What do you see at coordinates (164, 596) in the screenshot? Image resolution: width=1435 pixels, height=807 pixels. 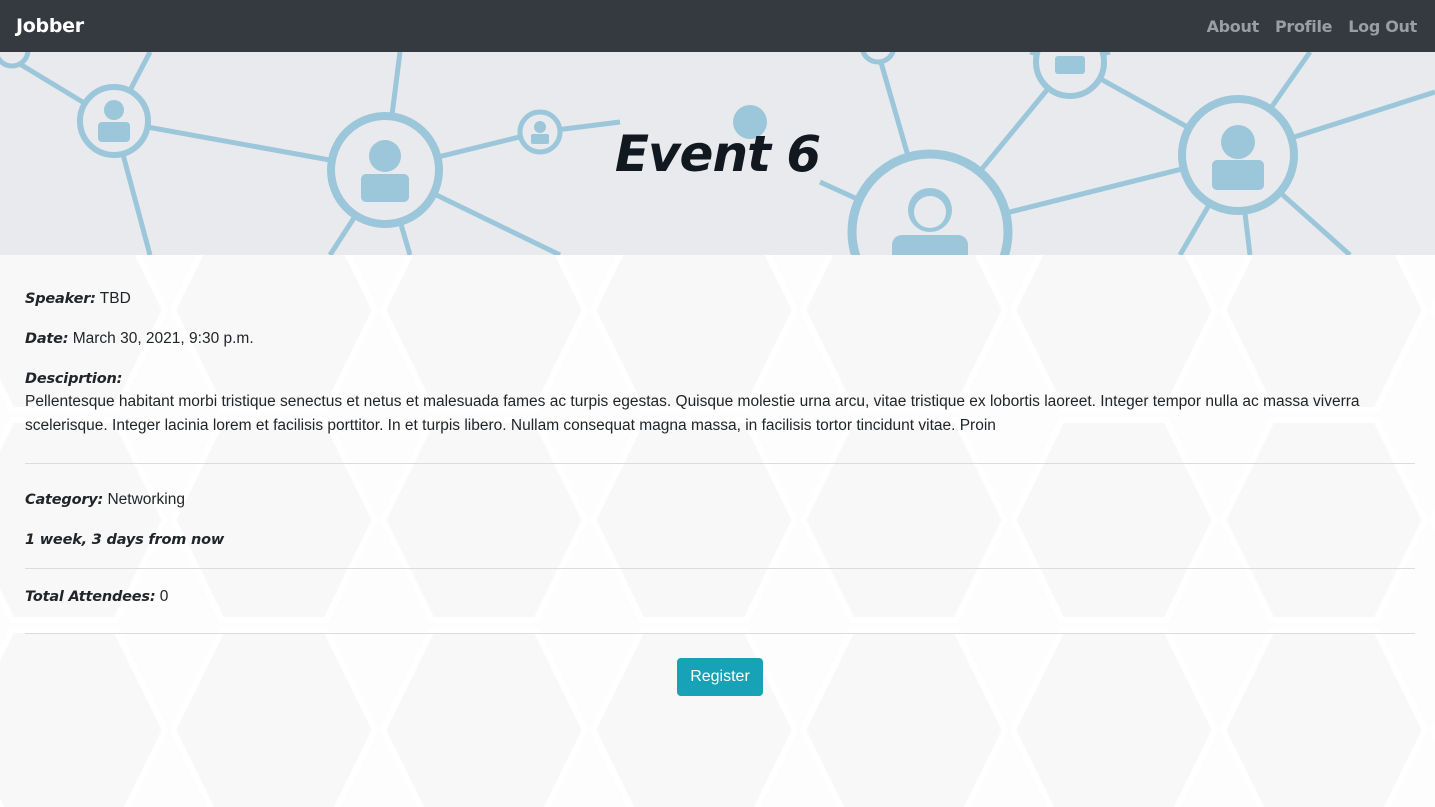 I see `attendees-value: 0` at bounding box center [164, 596].